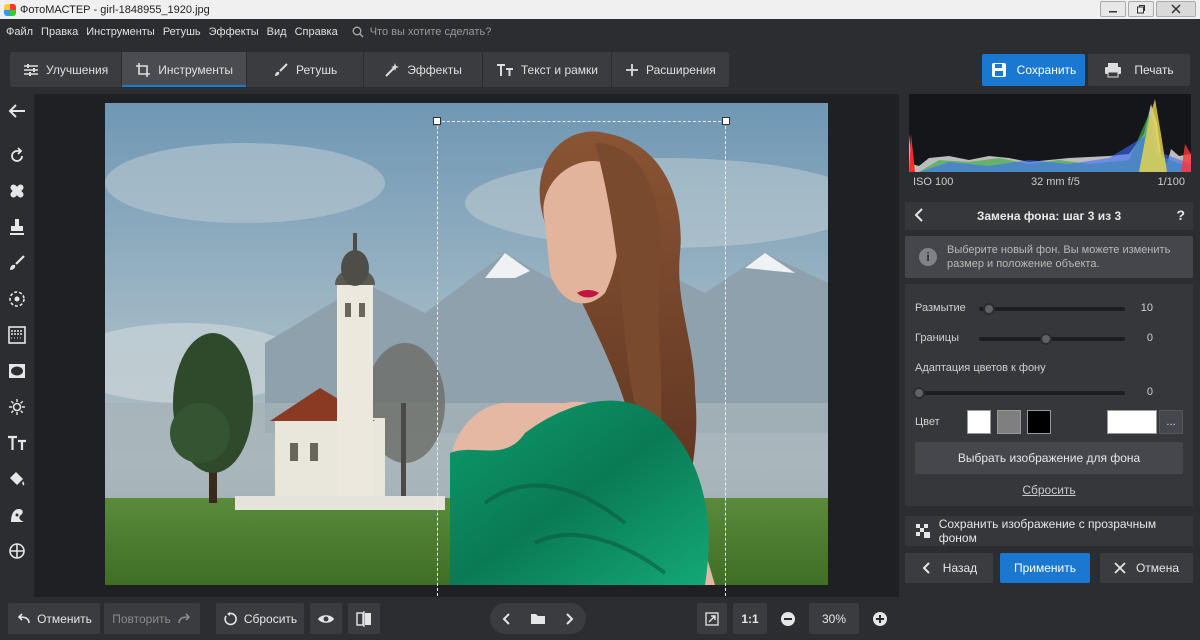  Describe the element at coordinates (750, 618) in the screenshot. I see `actual-size-button: 1:1` at that location.